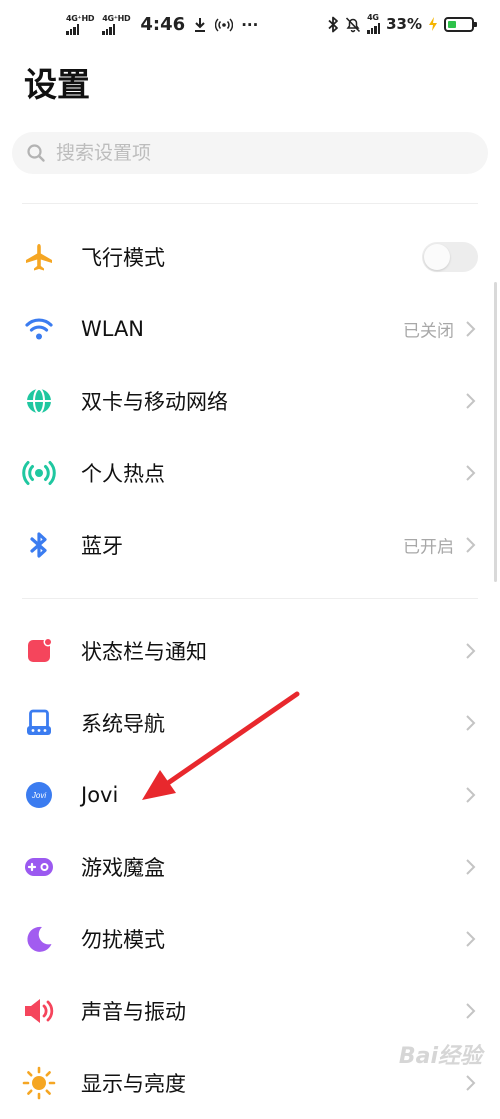 Image resolution: width=500 pixels, height=1119 pixels. I want to click on sun-icon, so click(39, 1083).